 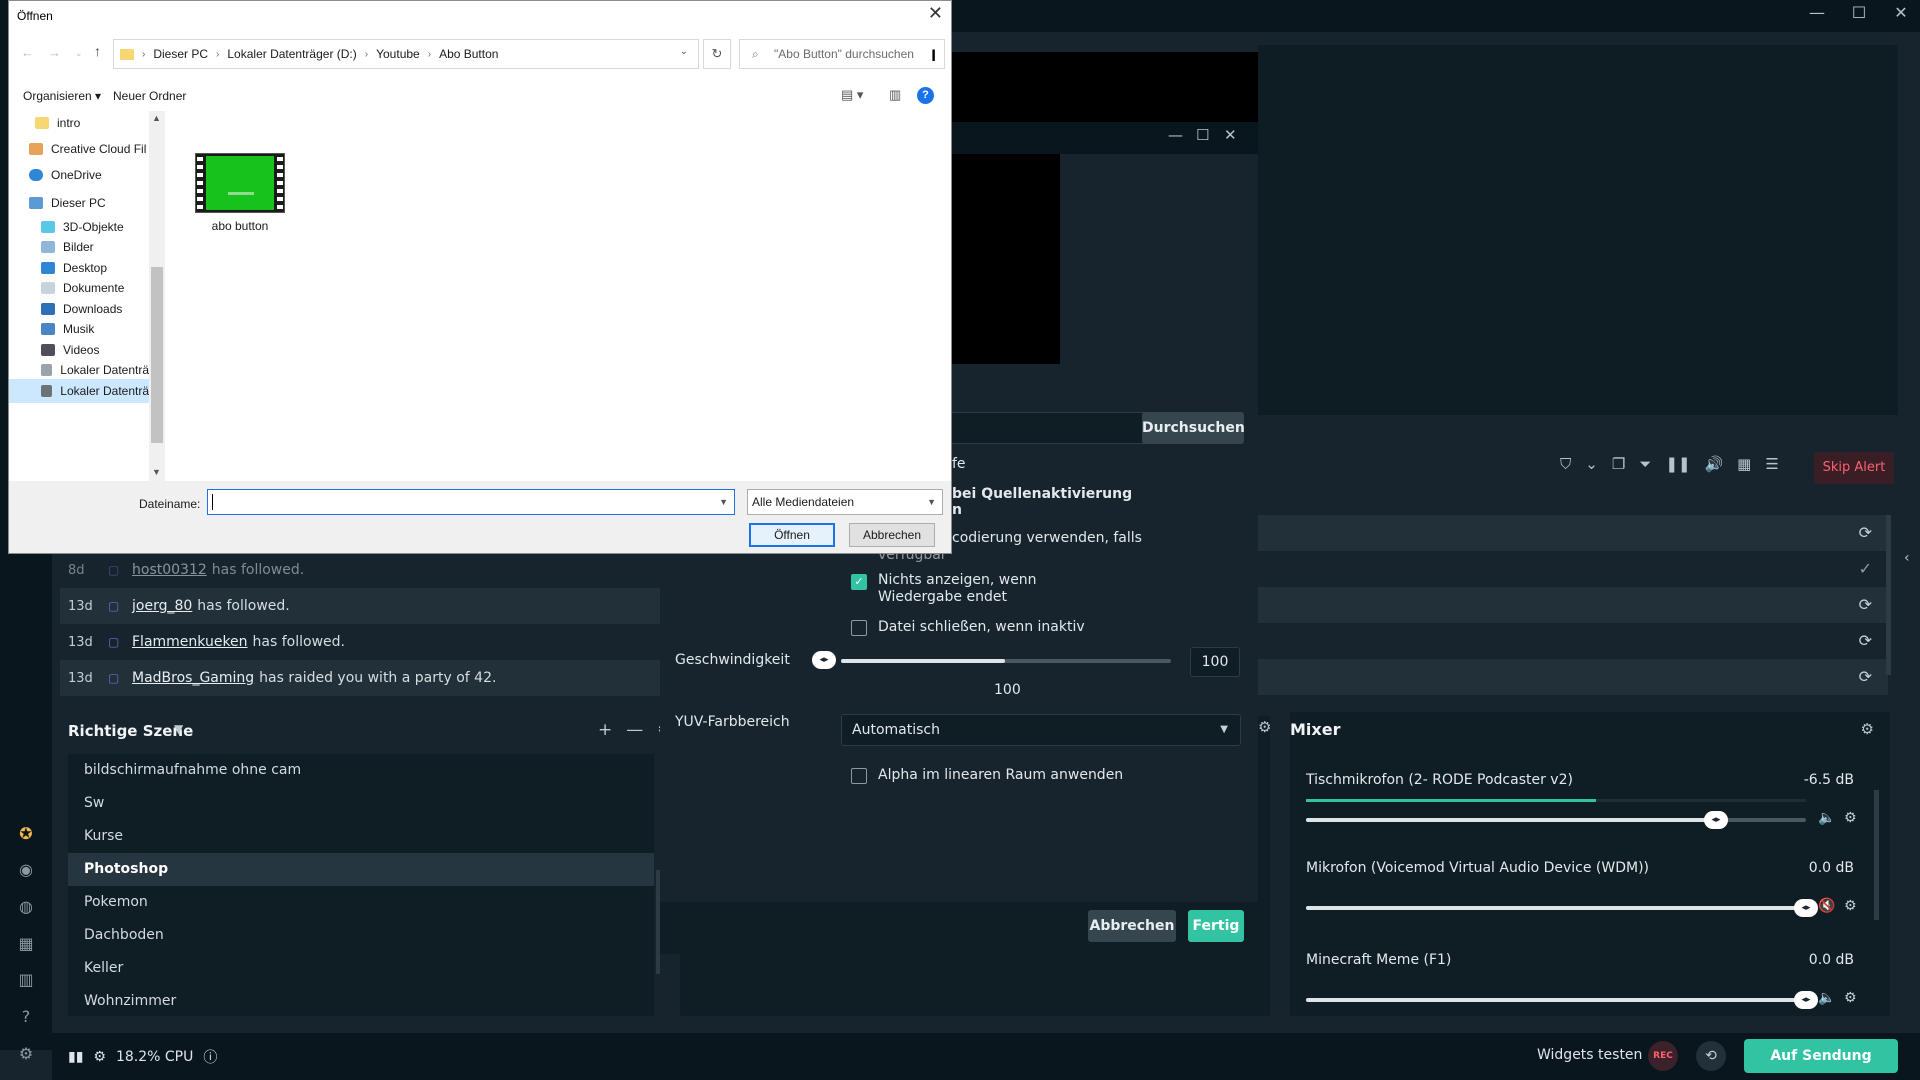 I want to click on back-arrow-icon: ←, so click(x=27, y=52).